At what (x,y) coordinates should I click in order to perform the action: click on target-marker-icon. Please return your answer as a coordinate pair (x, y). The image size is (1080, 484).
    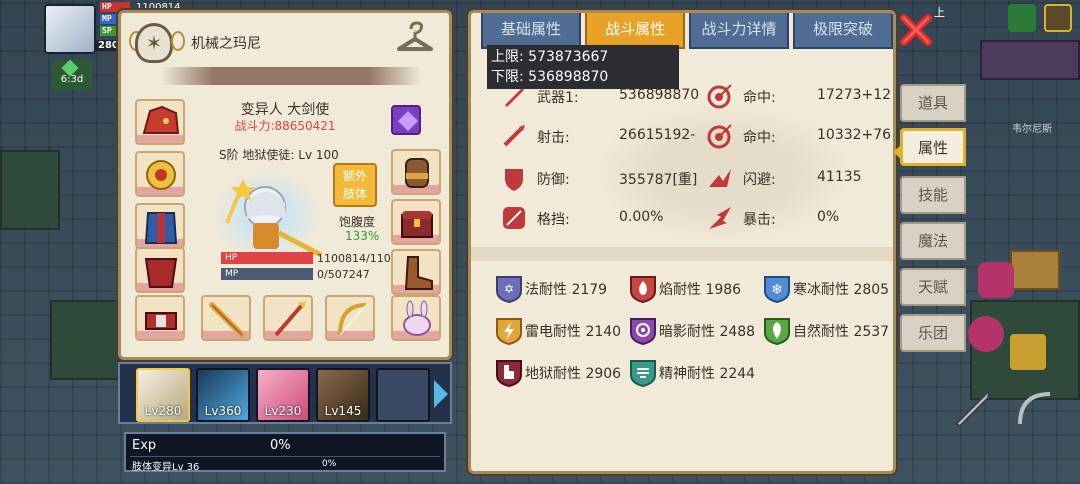
    Looking at the image, I should click on (986, 334).